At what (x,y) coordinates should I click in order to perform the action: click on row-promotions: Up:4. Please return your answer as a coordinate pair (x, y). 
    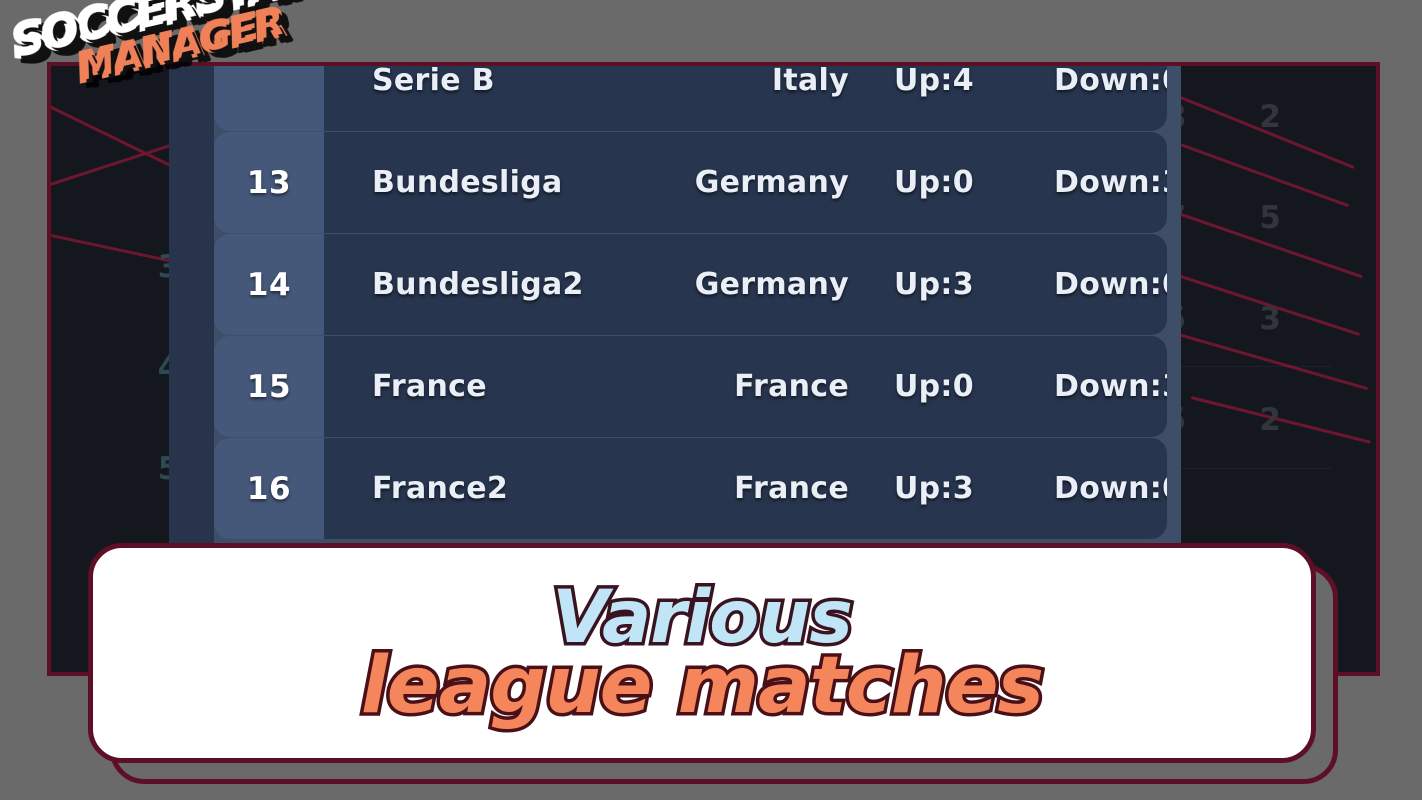
    Looking at the image, I should click on (934, 82).